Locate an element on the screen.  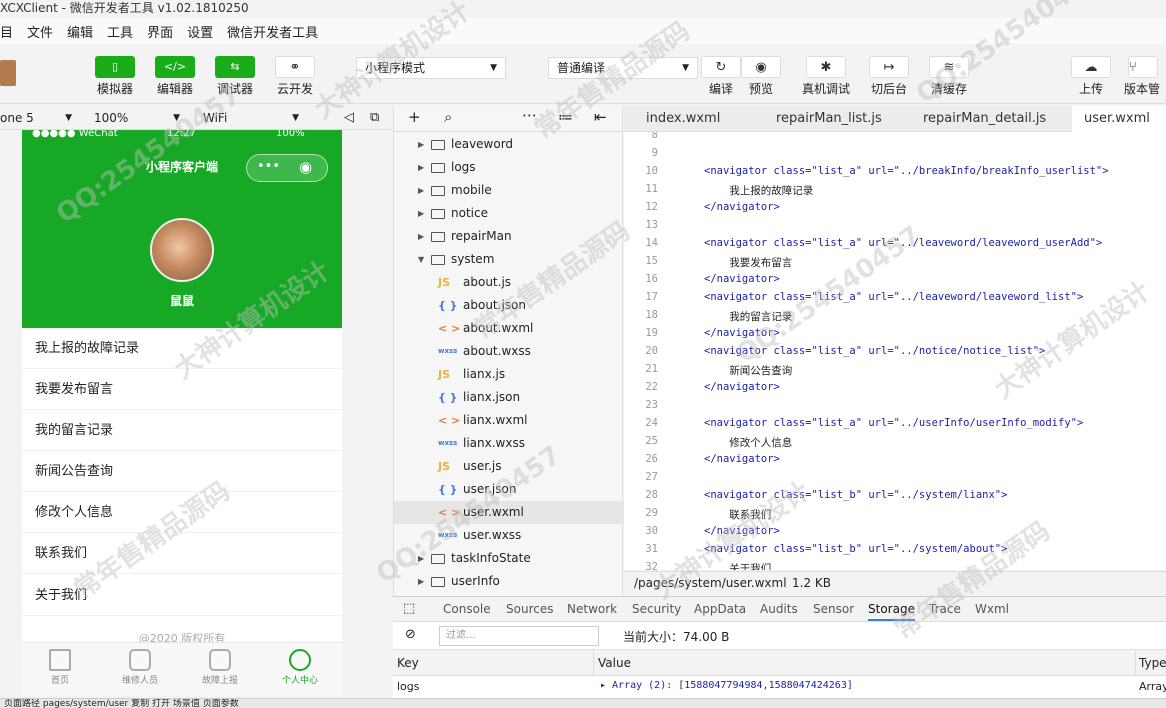
tab-network: Network is located at coordinates (592, 609).